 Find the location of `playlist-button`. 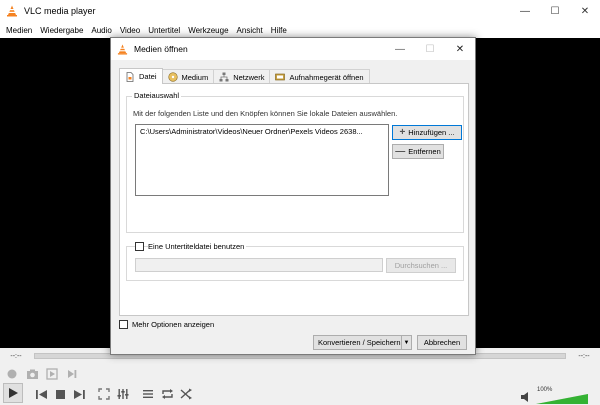

playlist-button is located at coordinates (148, 394).